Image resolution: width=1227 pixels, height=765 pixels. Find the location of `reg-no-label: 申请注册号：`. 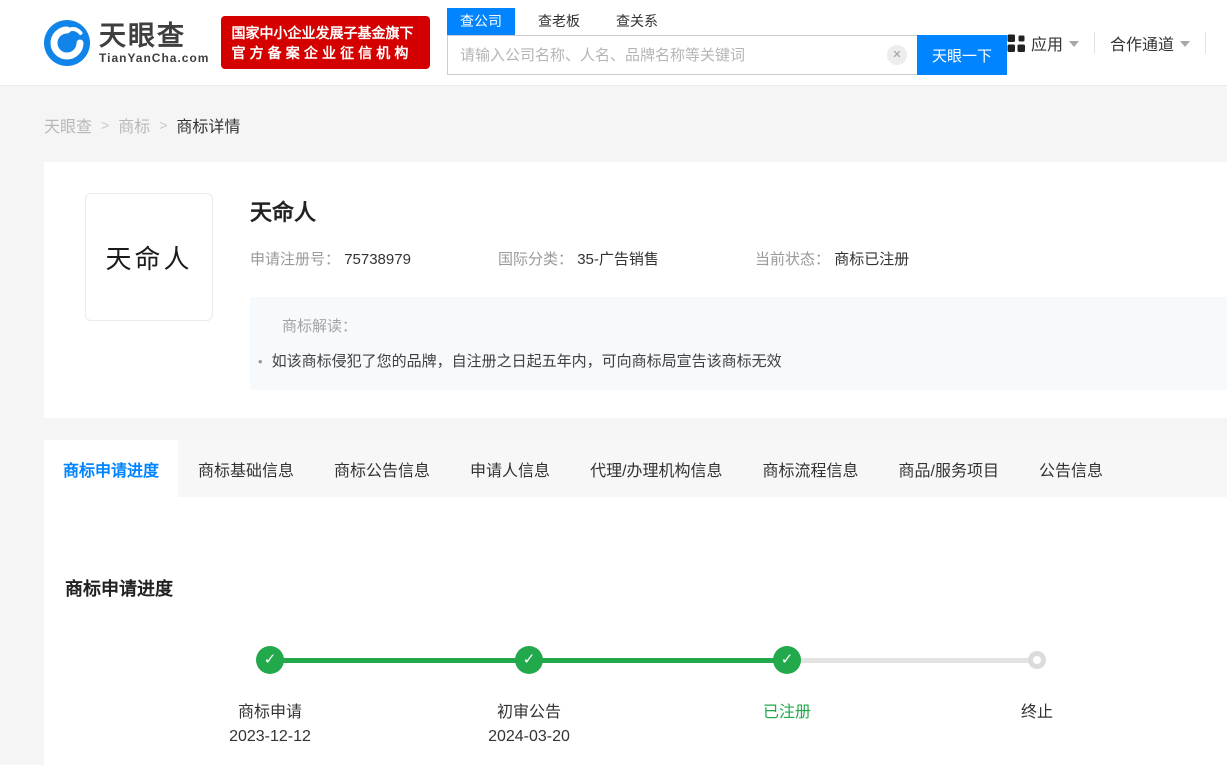

reg-no-label: 申请注册号： is located at coordinates (295, 259).